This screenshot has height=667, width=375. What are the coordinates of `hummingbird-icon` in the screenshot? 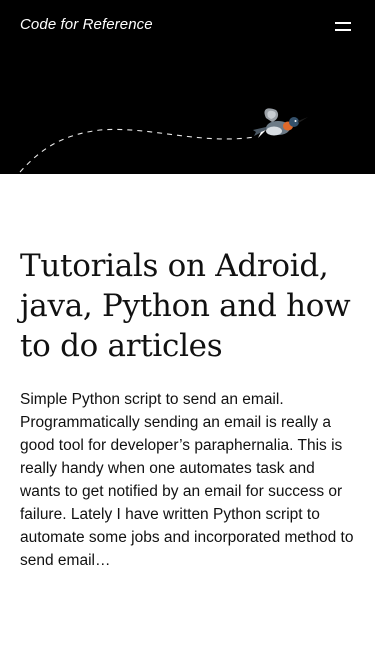 It's located at (280, 123).